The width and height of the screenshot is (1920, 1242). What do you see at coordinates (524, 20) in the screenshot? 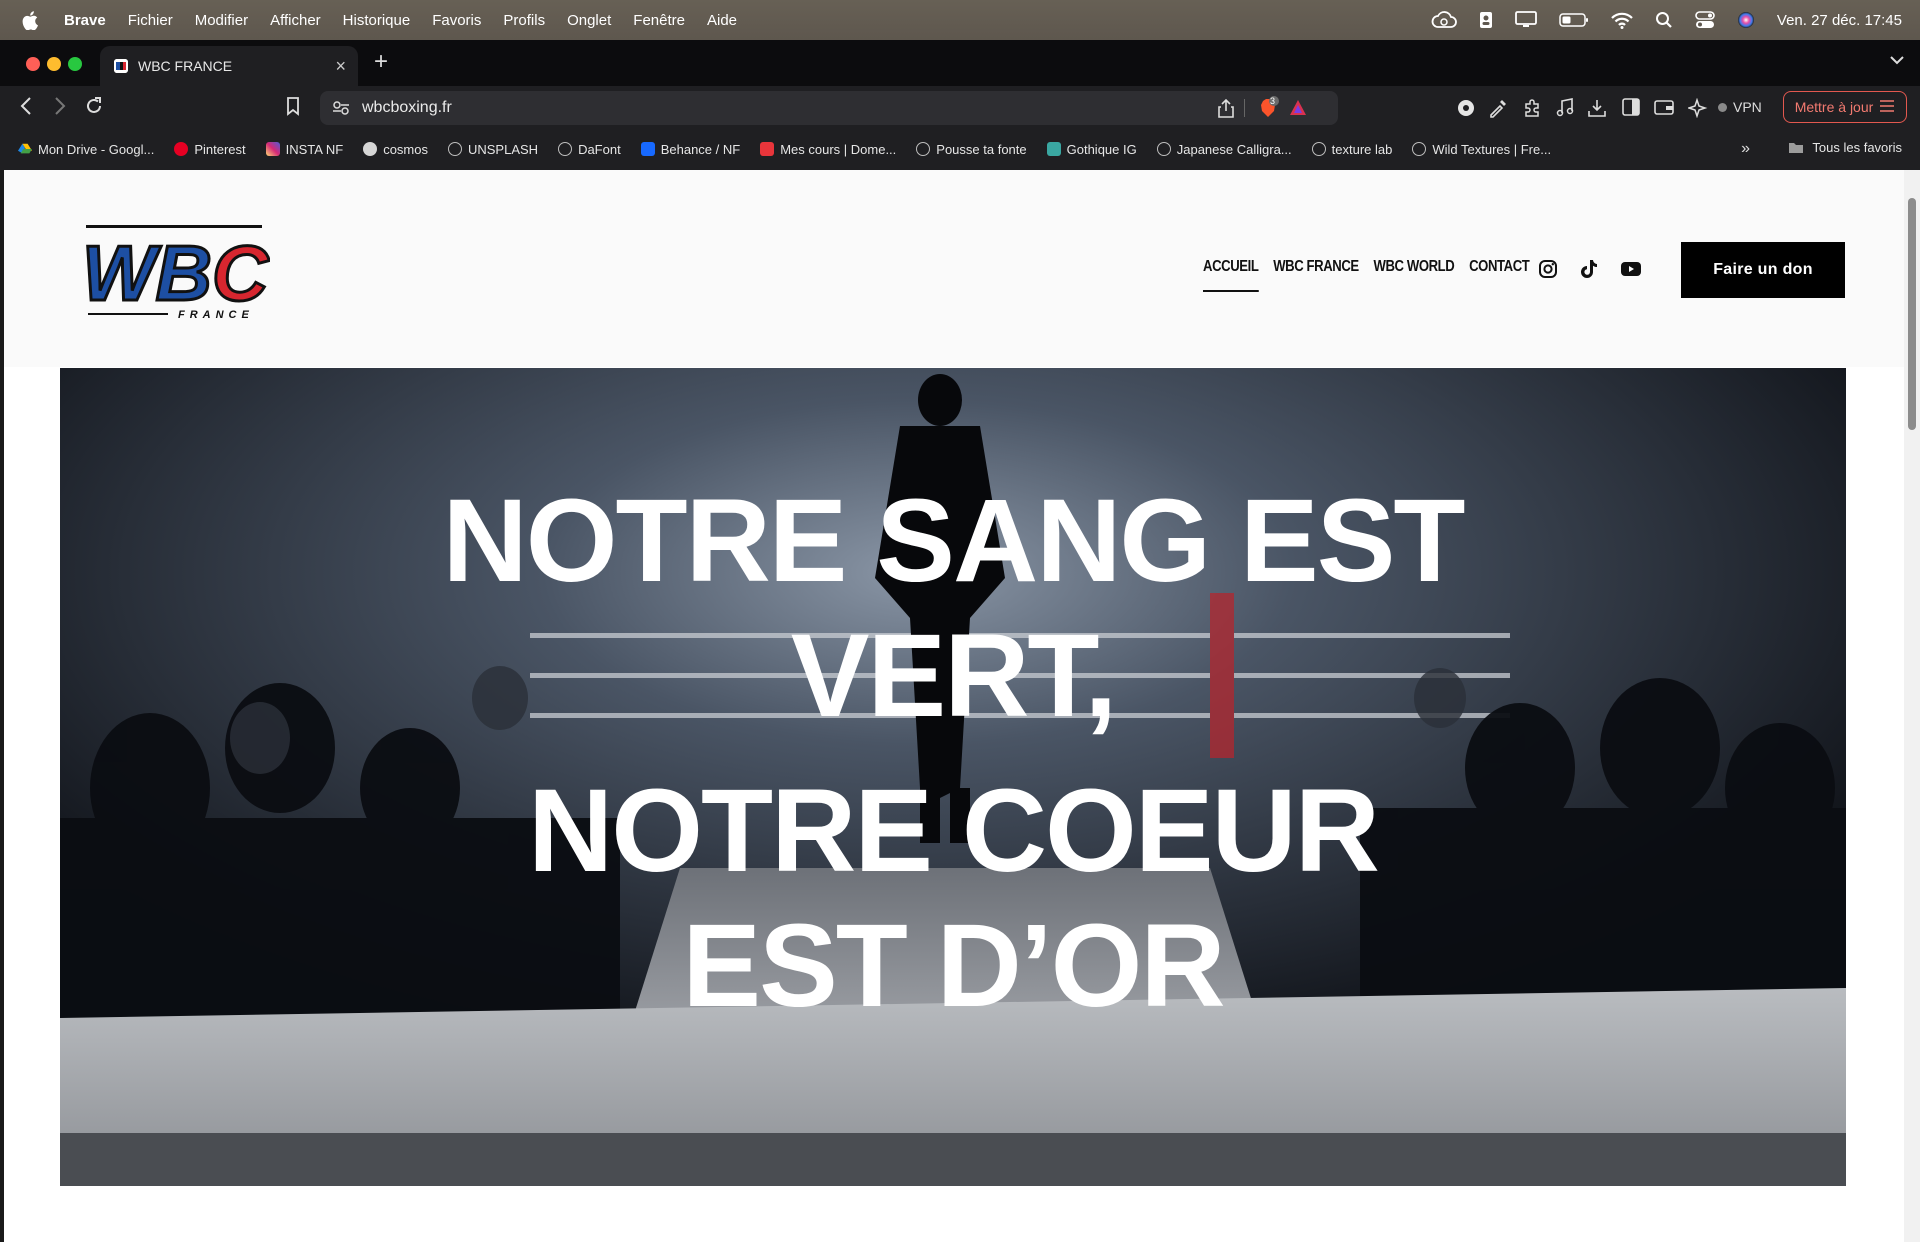
I see `menu-profils: Profils` at bounding box center [524, 20].